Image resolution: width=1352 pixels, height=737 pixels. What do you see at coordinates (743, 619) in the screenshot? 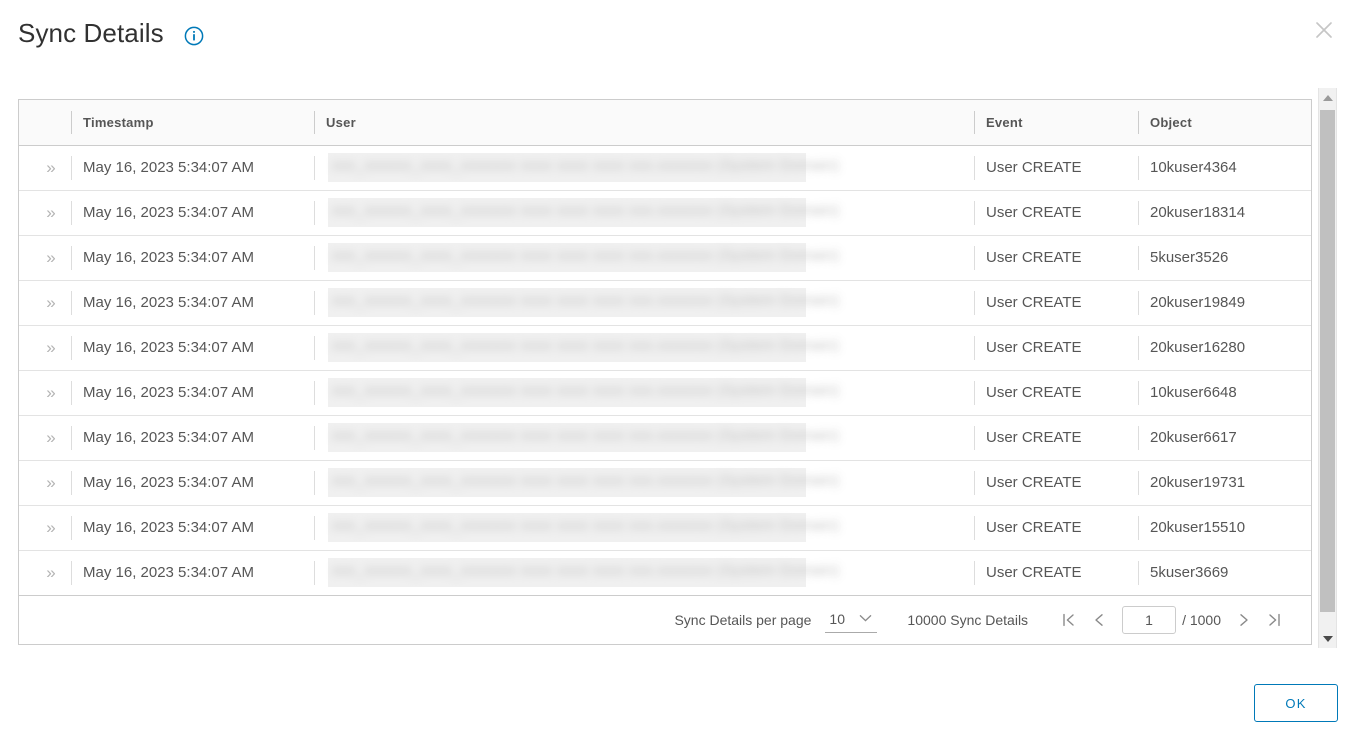
I see `per-page-label: Sync Details per page` at bounding box center [743, 619].